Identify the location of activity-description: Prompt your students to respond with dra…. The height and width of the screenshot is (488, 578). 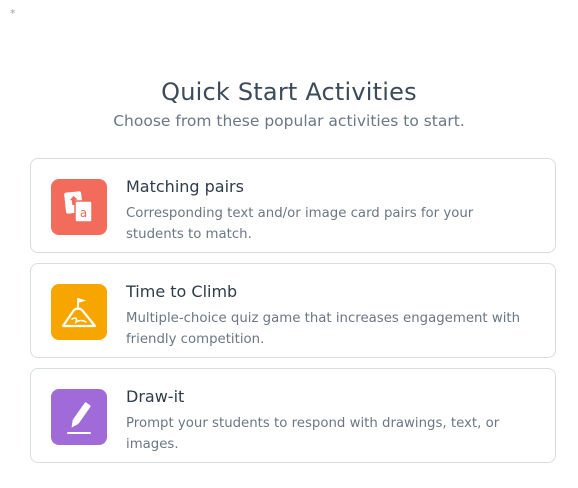
(313, 434).